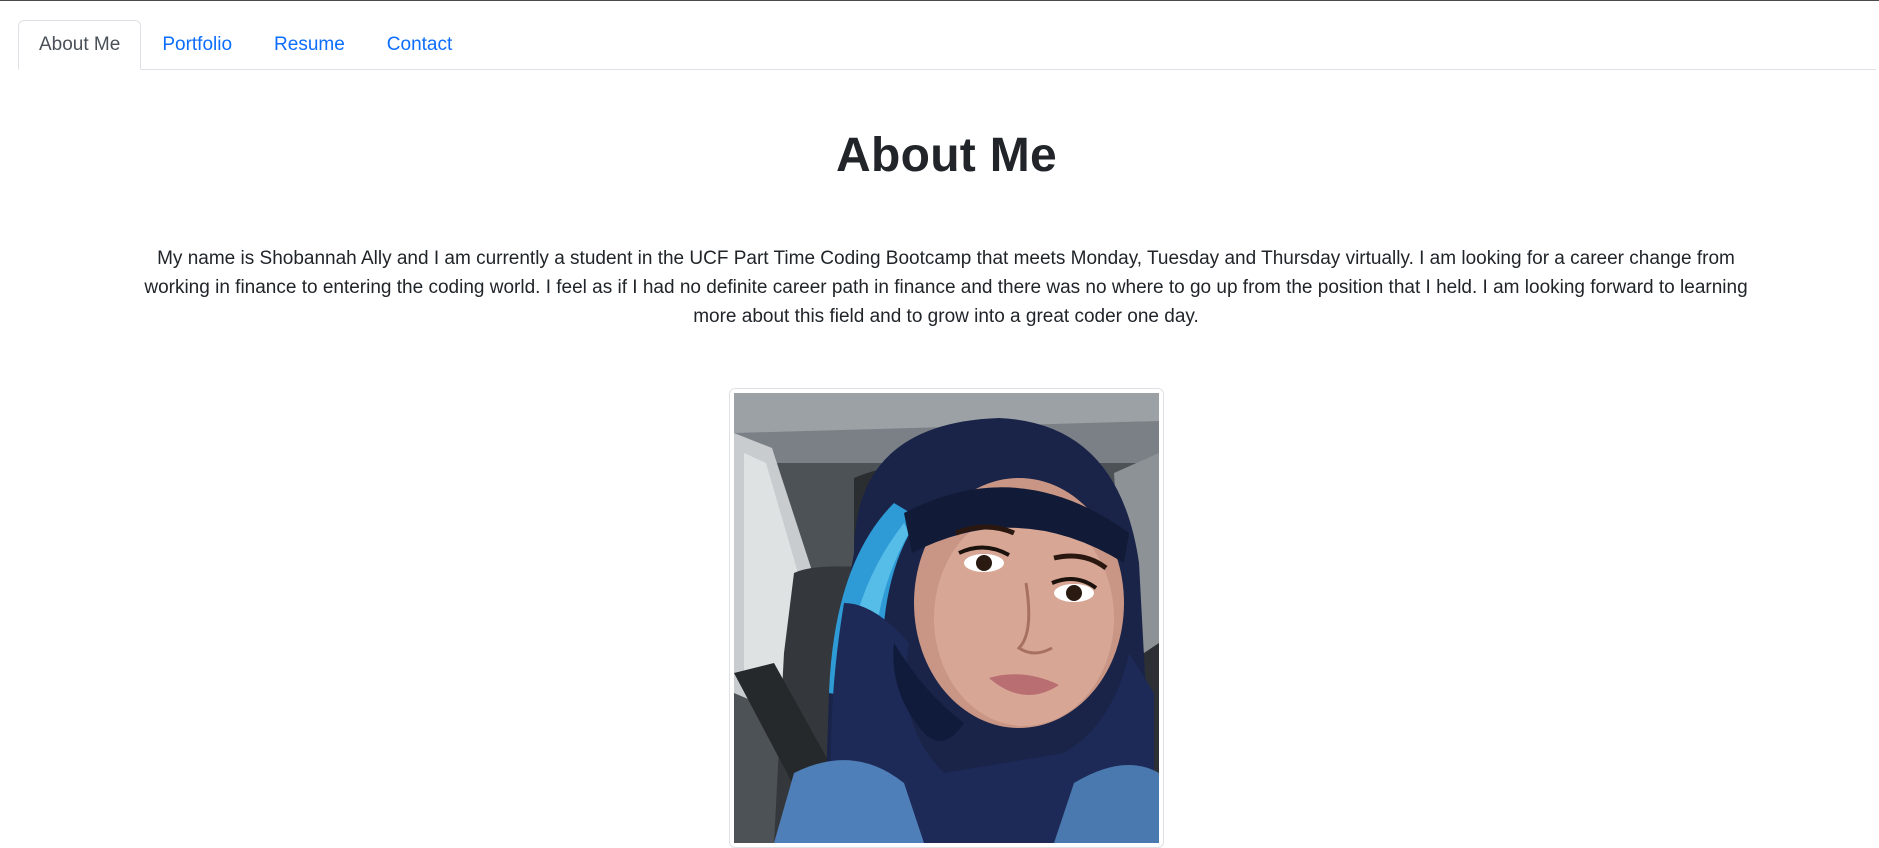 This screenshot has height=848, width=1879. Describe the element at coordinates (946, 155) in the screenshot. I see `page-title: About Me` at that location.